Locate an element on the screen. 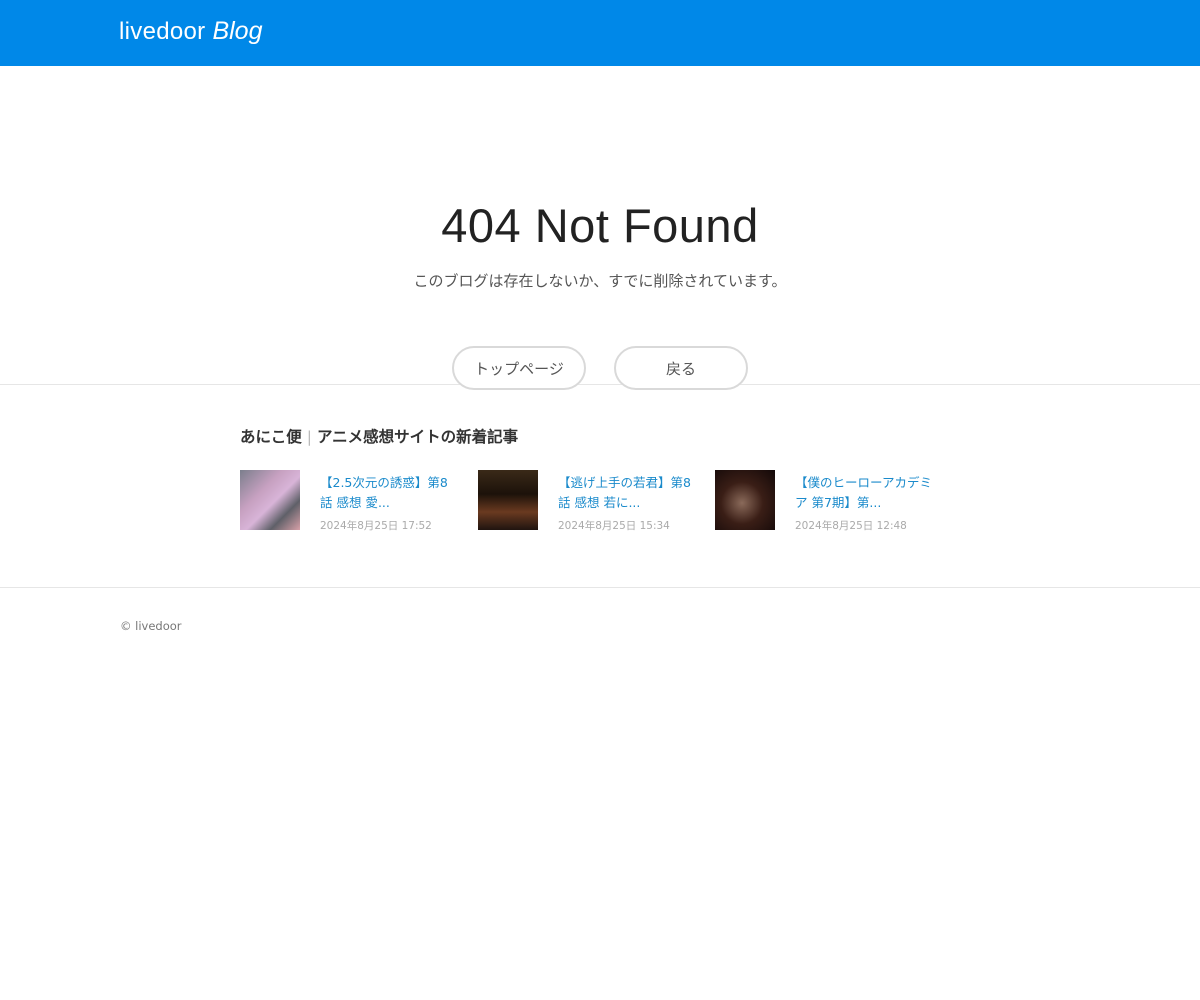  article-date: 2024年8月25日 17:52 is located at coordinates (376, 526).